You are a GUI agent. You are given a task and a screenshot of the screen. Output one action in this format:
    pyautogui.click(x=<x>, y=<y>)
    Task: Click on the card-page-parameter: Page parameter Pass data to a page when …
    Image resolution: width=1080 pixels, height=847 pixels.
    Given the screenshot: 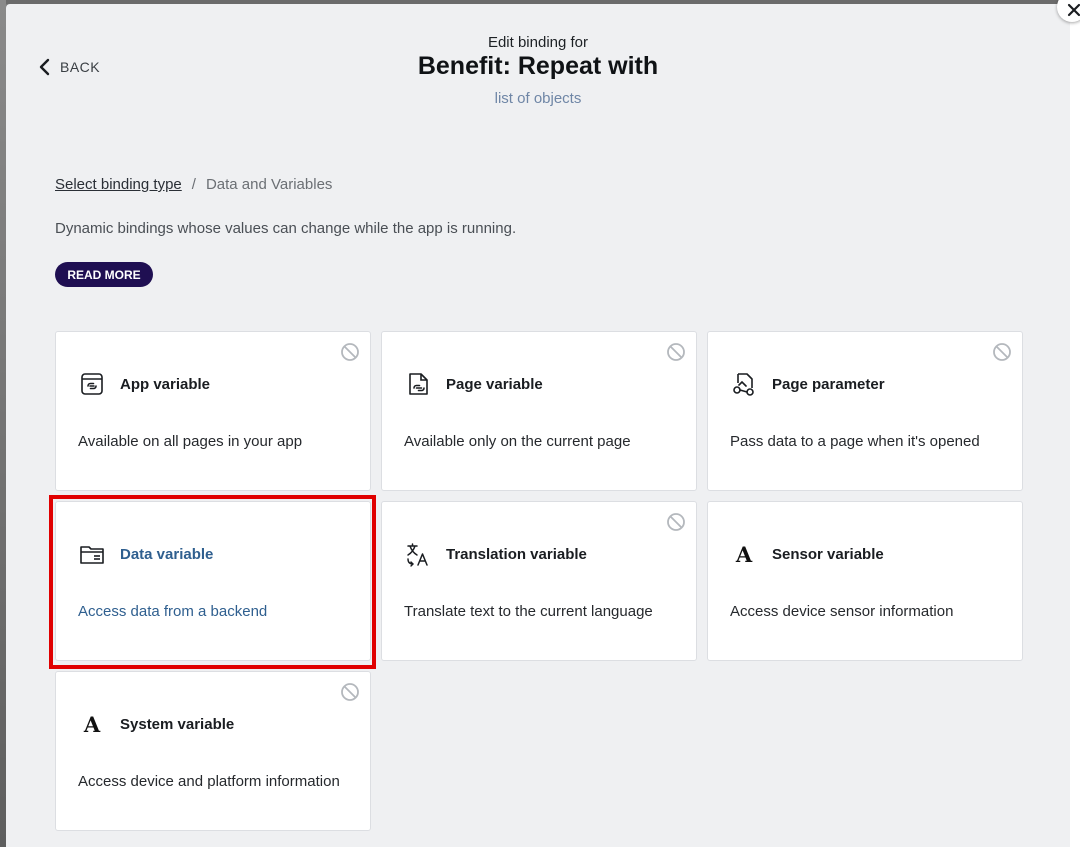 What is the action you would take?
    pyautogui.click(x=865, y=411)
    